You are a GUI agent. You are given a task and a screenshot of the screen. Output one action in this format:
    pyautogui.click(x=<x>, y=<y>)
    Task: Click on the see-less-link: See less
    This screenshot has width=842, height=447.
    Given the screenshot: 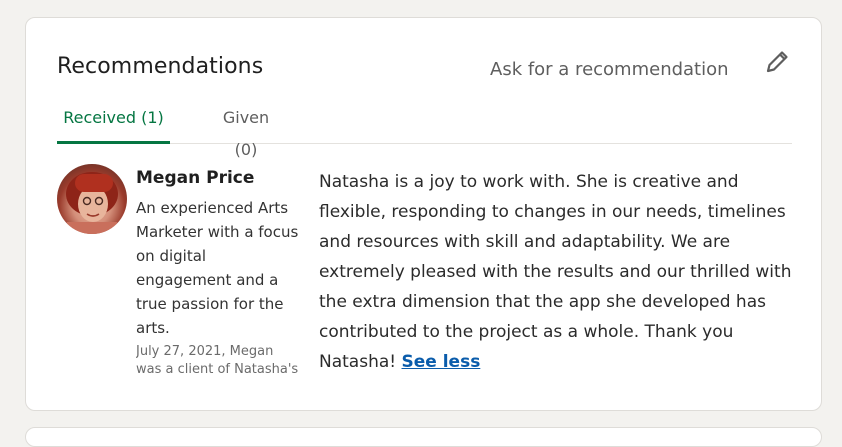 What is the action you would take?
    pyautogui.click(x=441, y=362)
    